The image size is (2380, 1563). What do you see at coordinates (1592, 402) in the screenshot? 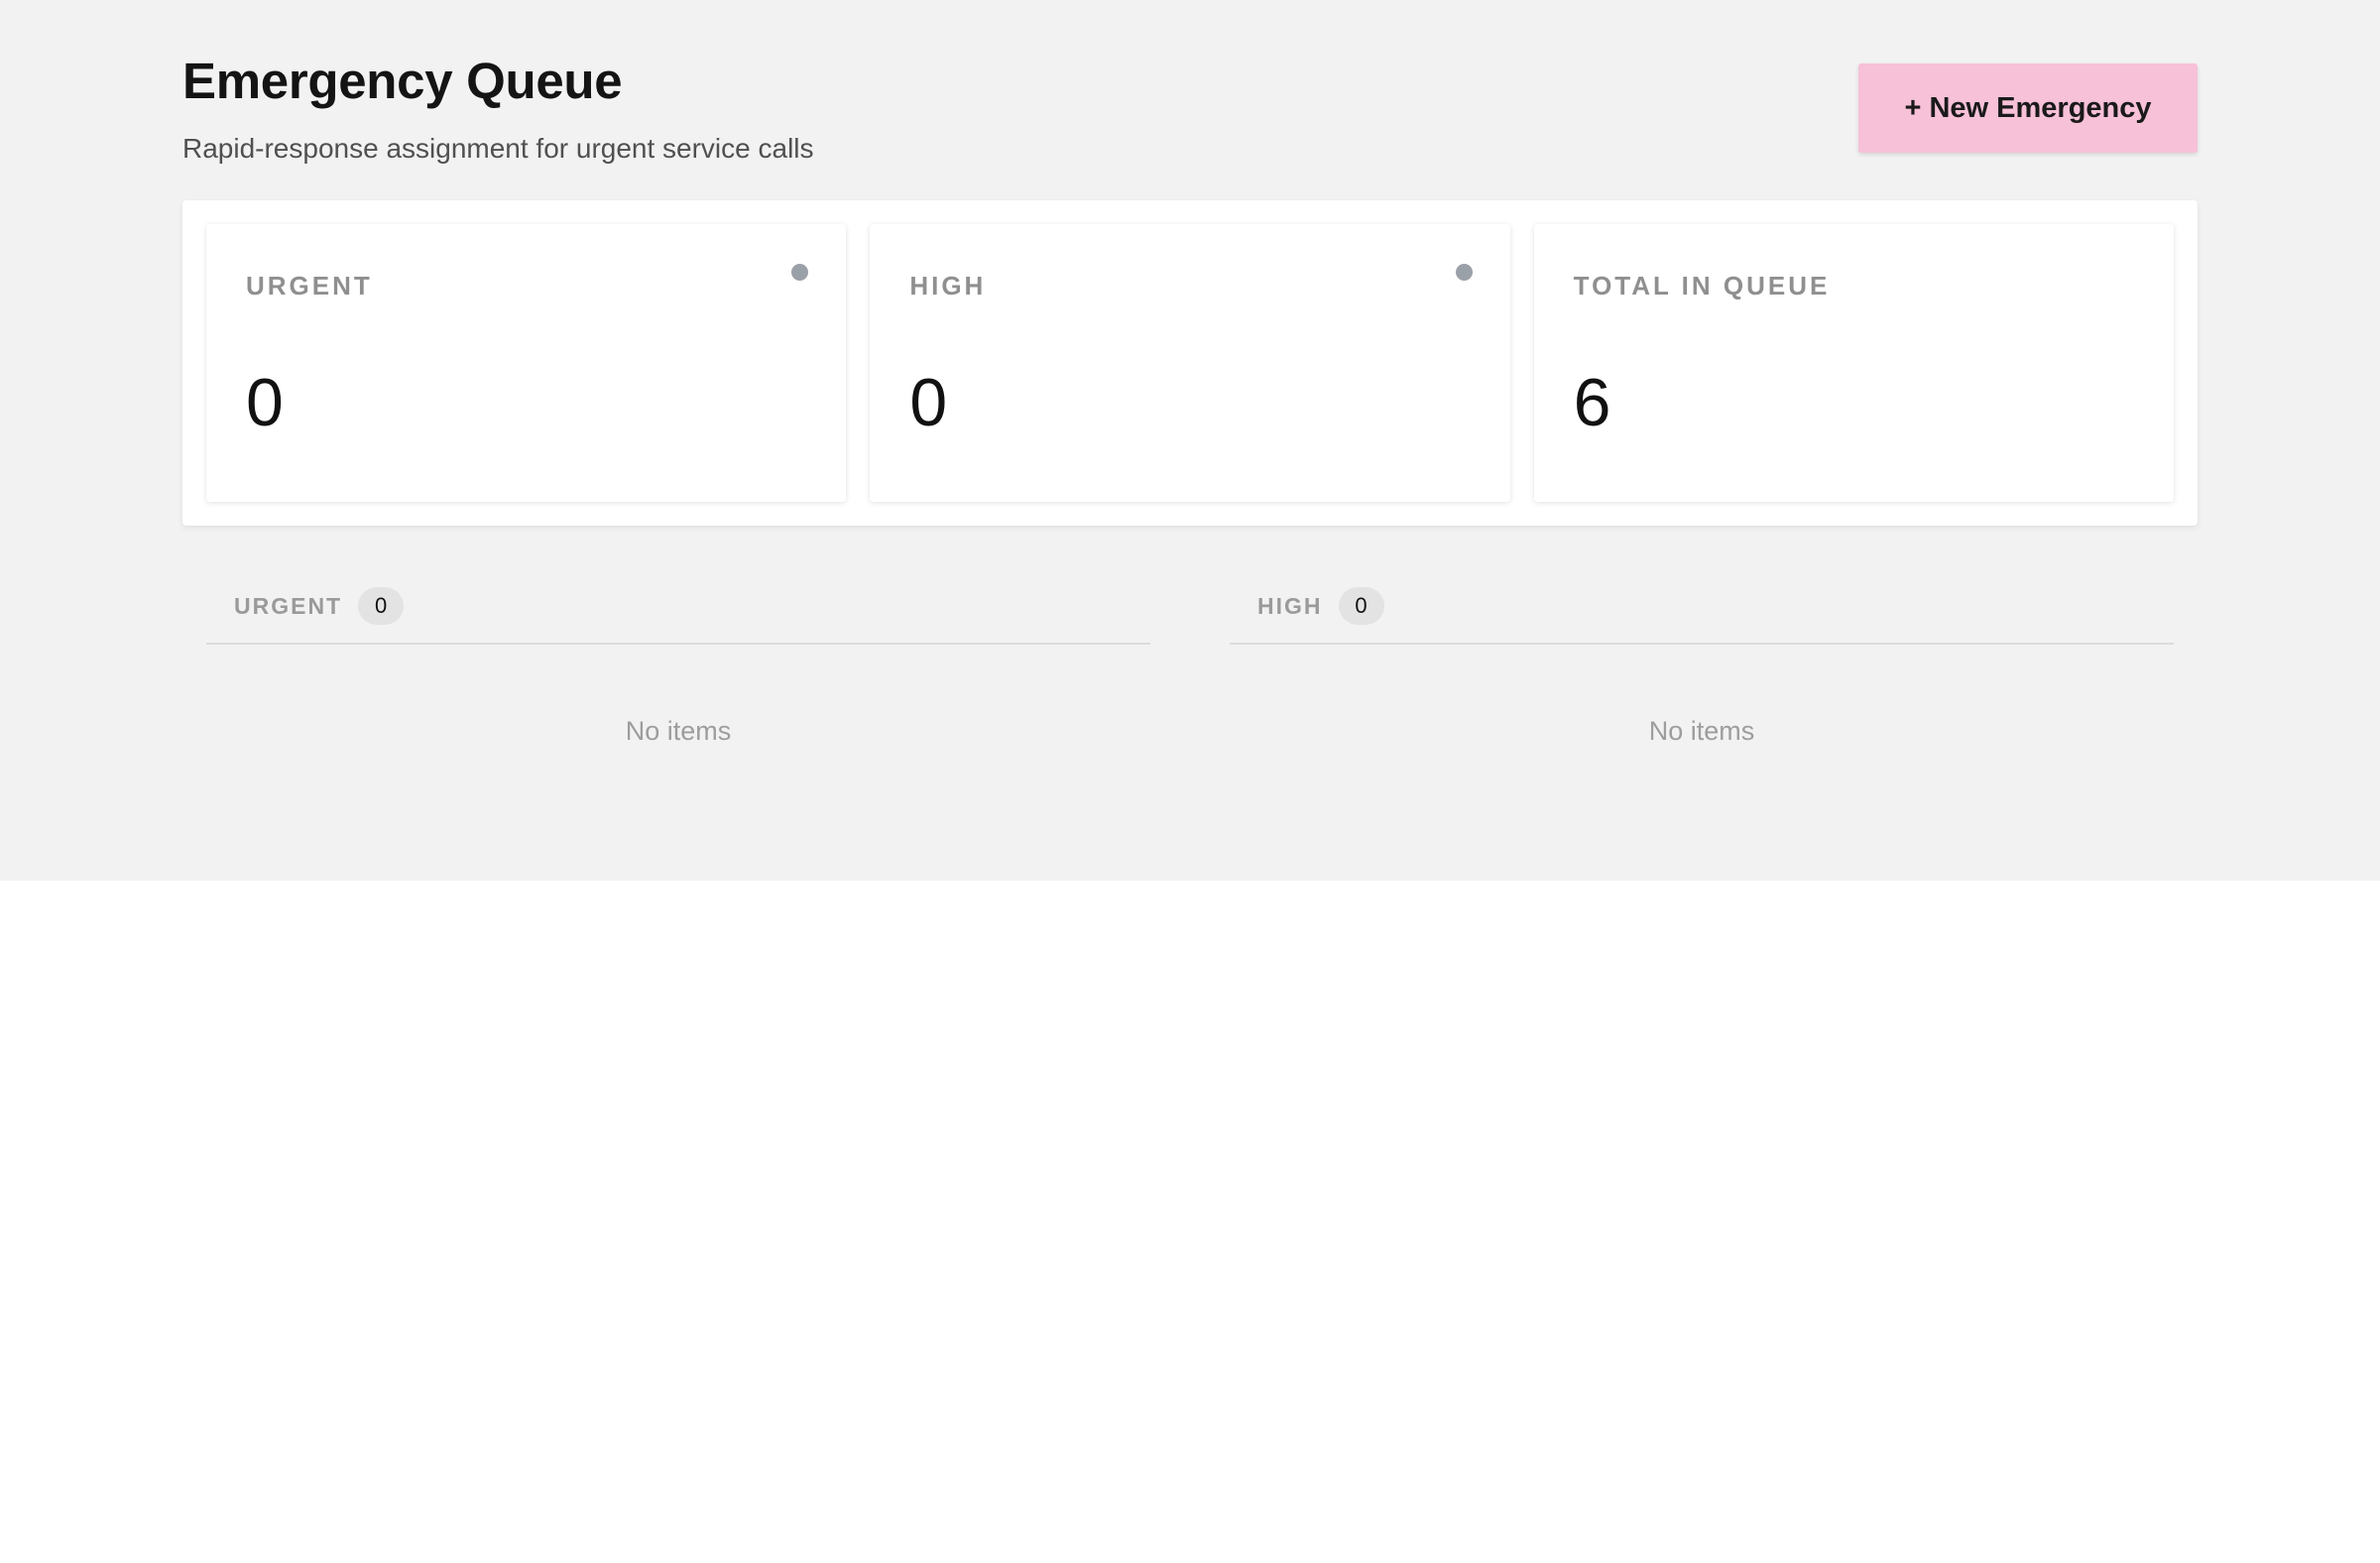
I see `stat-value: 6` at bounding box center [1592, 402].